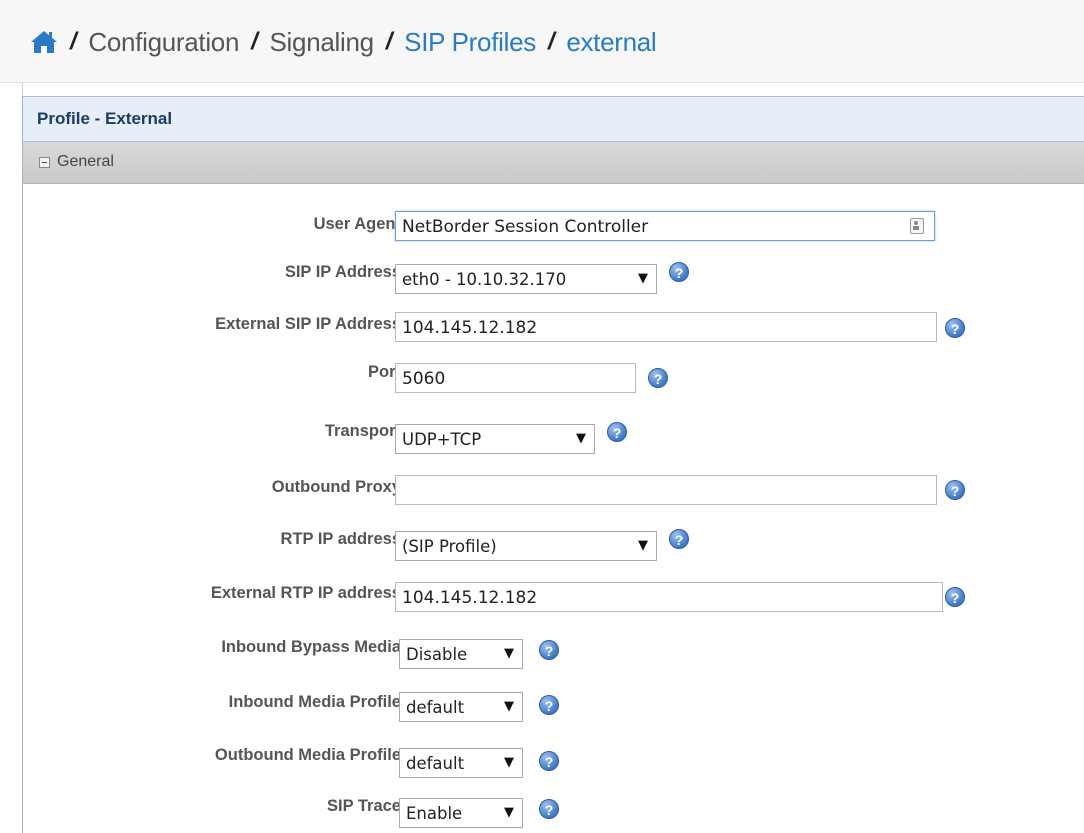 The image size is (1084, 833). What do you see at coordinates (553, 119) in the screenshot?
I see `panel-header: Profile - External` at bounding box center [553, 119].